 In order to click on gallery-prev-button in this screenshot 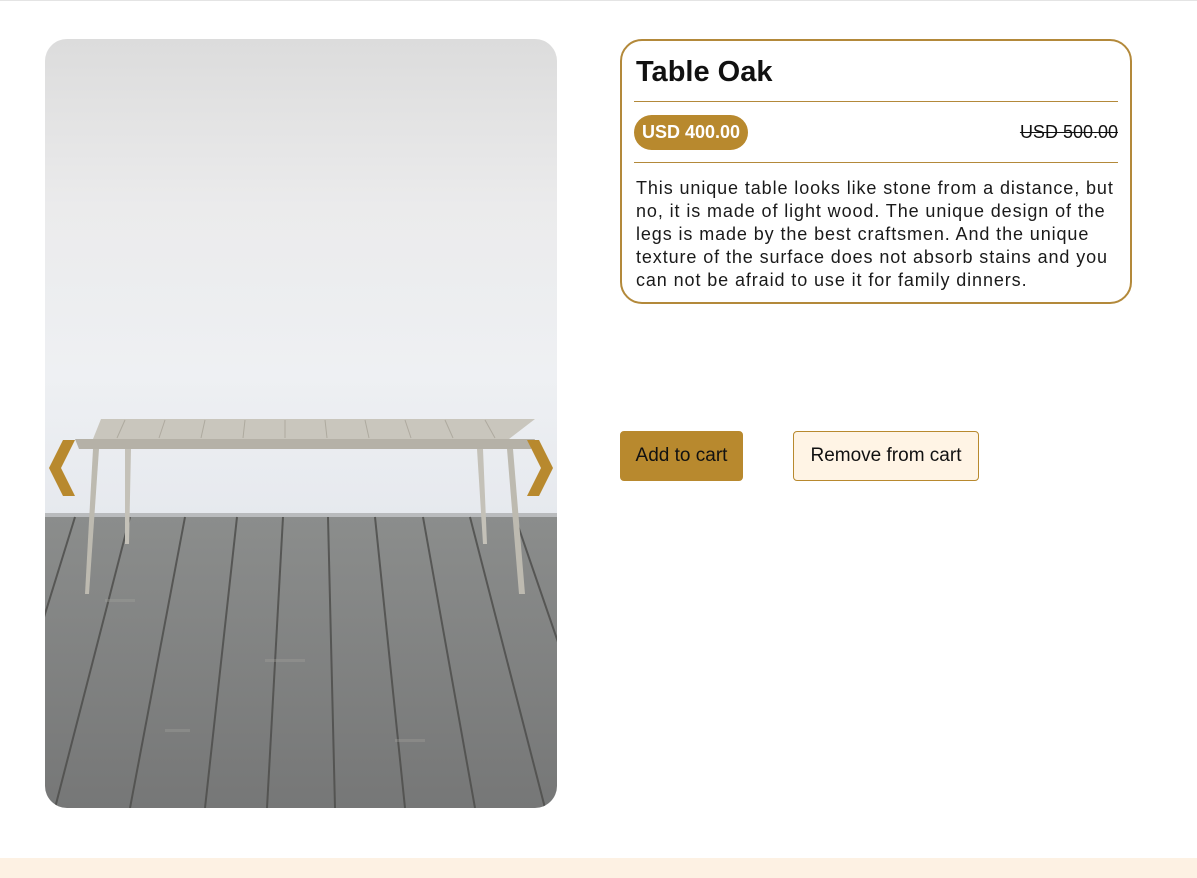, I will do `click(62, 468)`.